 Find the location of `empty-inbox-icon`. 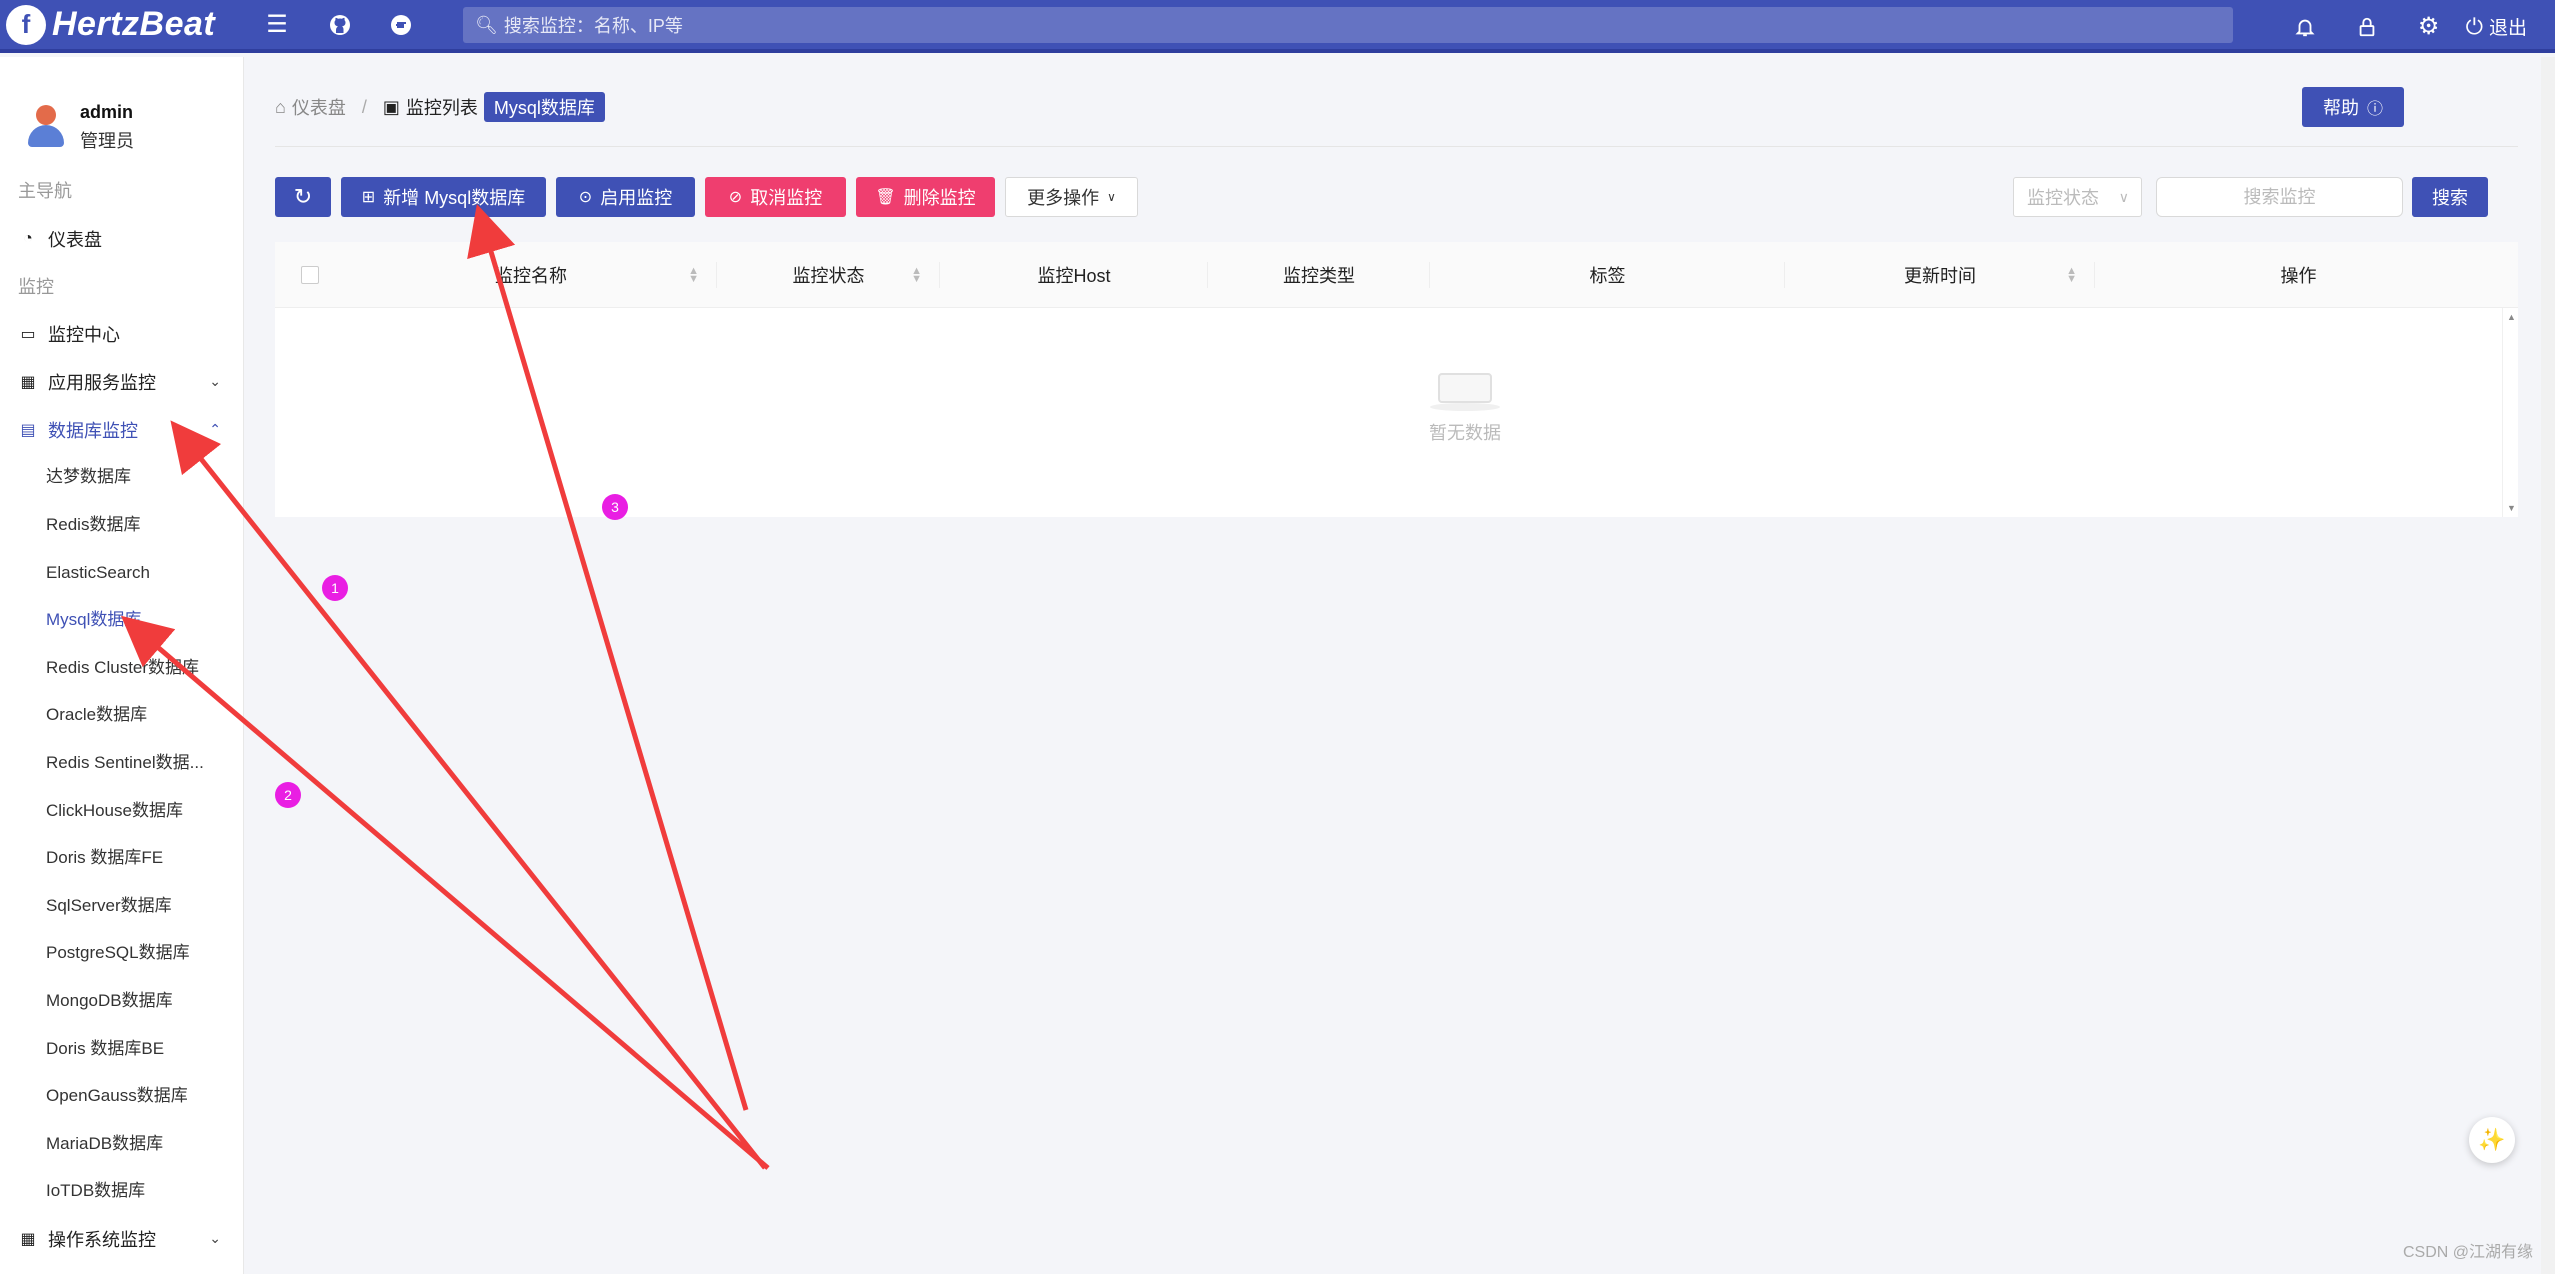

empty-inbox-icon is located at coordinates (1465, 387).